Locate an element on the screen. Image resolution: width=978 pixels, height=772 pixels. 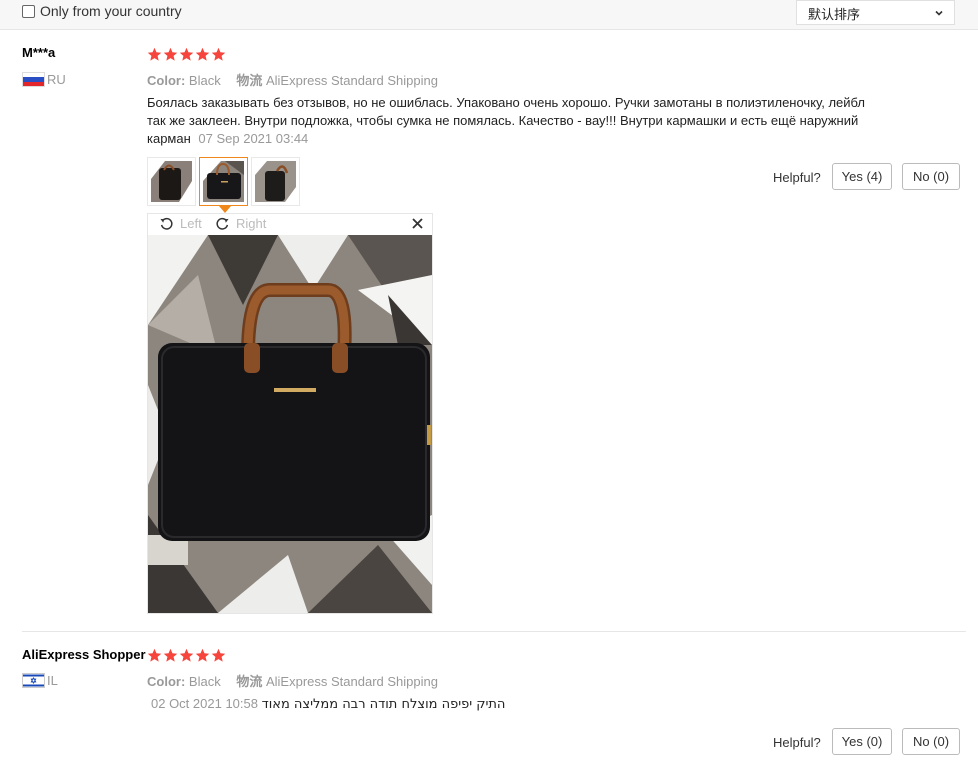
filter-bar: Only from your country 默认排序 is located at coordinates (489, 15).